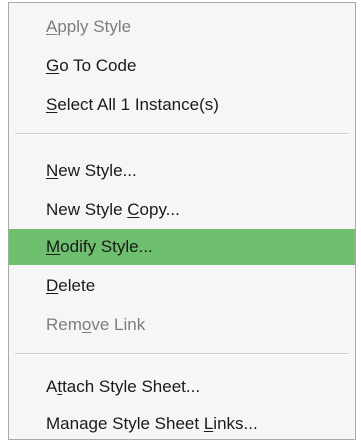 The width and height of the screenshot is (361, 445). I want to click on menu-item-label: Select All 1 Instance(s), so click(132, 104).